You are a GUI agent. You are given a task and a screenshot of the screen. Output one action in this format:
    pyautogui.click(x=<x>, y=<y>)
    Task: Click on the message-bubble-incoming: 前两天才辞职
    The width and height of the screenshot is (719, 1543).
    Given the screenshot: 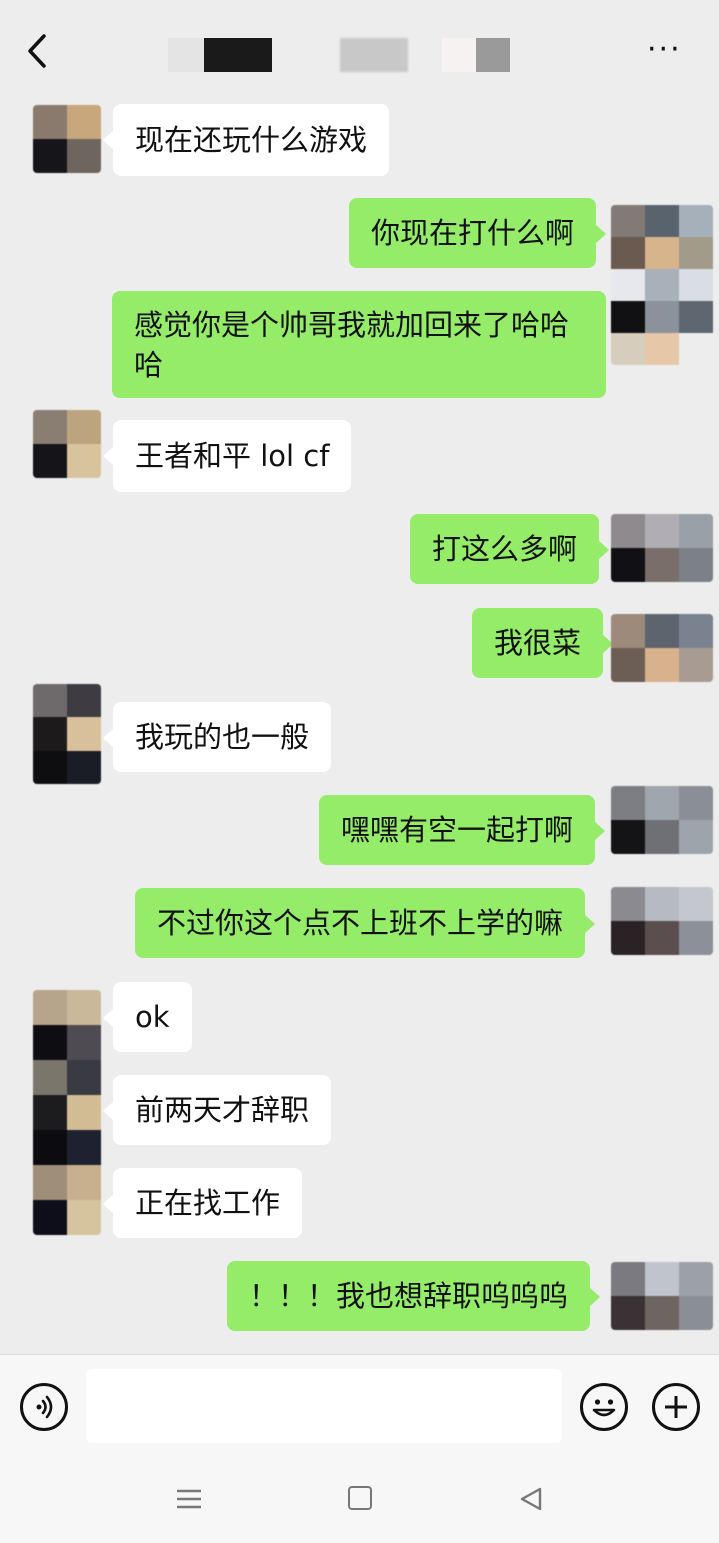 What is the action you would take?
    pyautogui.click(x=217, y=1110)
    